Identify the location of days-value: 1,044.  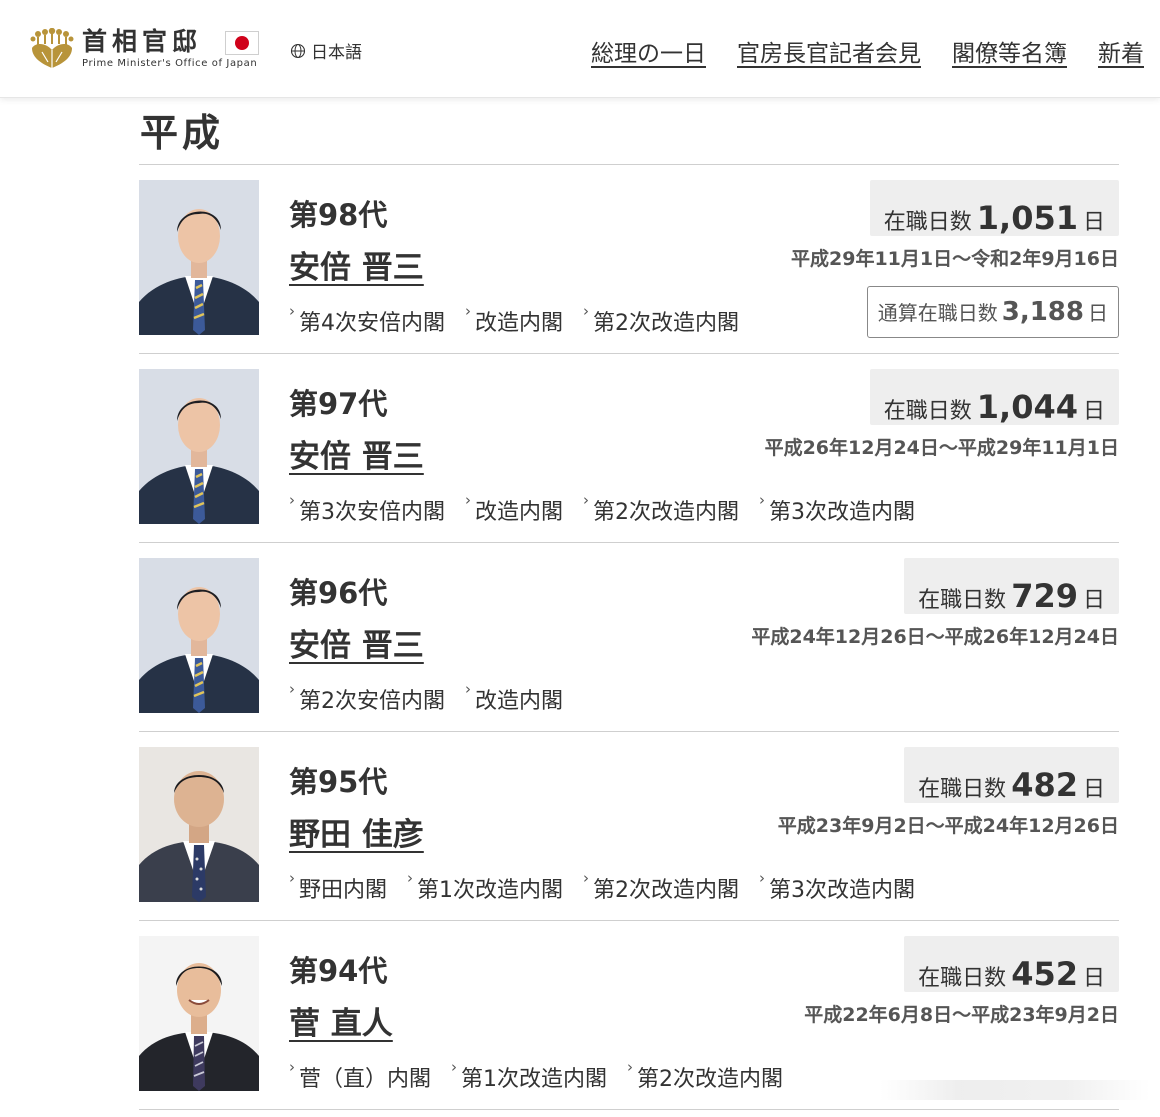
(1027, 407).